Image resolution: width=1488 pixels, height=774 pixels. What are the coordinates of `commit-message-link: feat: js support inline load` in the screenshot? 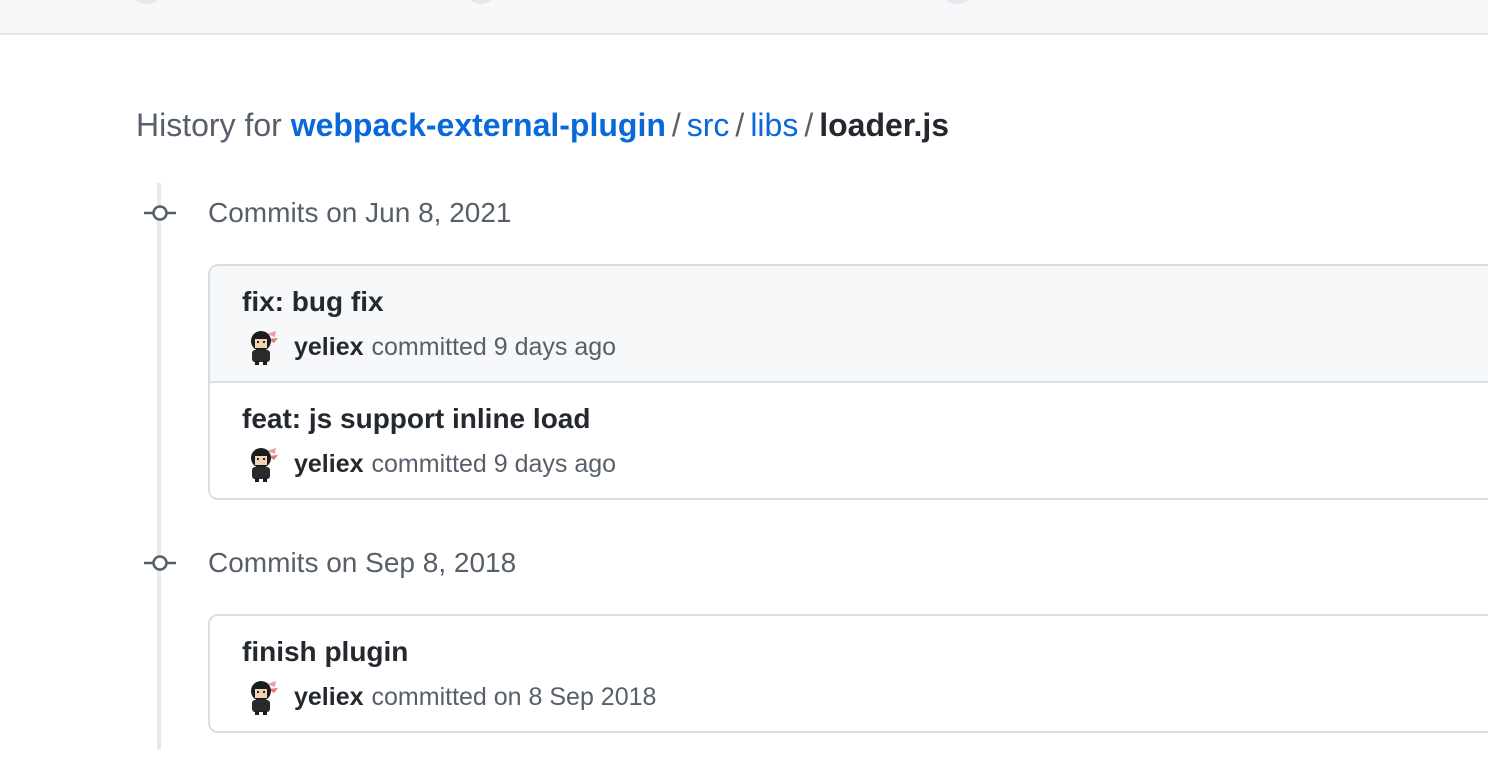 It's located at (416, 419).